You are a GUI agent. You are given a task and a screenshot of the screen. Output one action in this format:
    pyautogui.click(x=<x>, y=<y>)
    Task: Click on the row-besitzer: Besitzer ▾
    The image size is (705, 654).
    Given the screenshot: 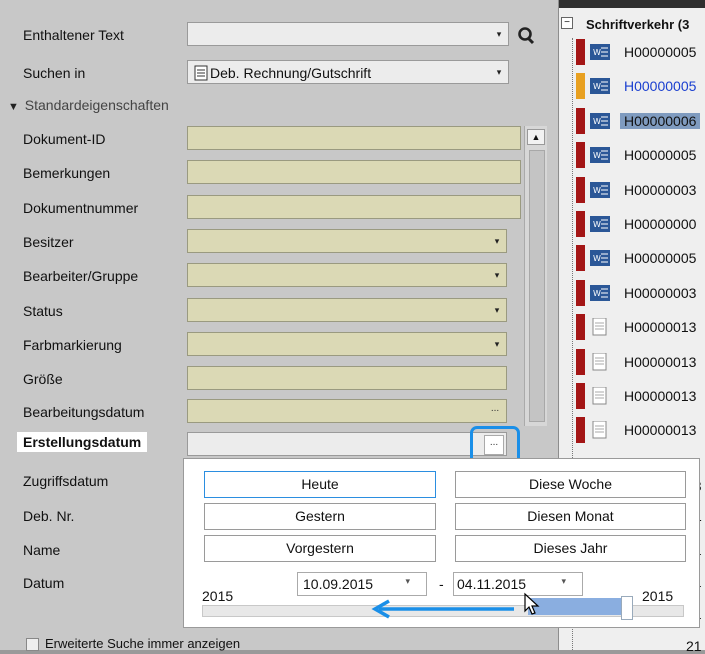 What is the action you would take?
    pyautogui.click(x=265, y=242)
    